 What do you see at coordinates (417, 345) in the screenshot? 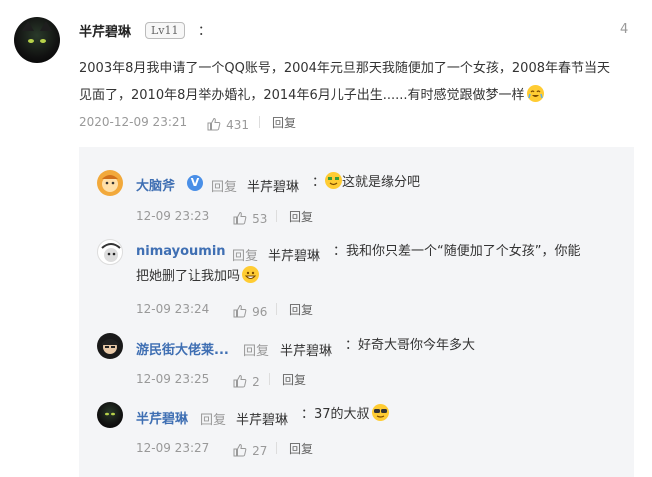
I see `reply-body: 好奇大哥你今年多大` at bounding box center [417, 345].